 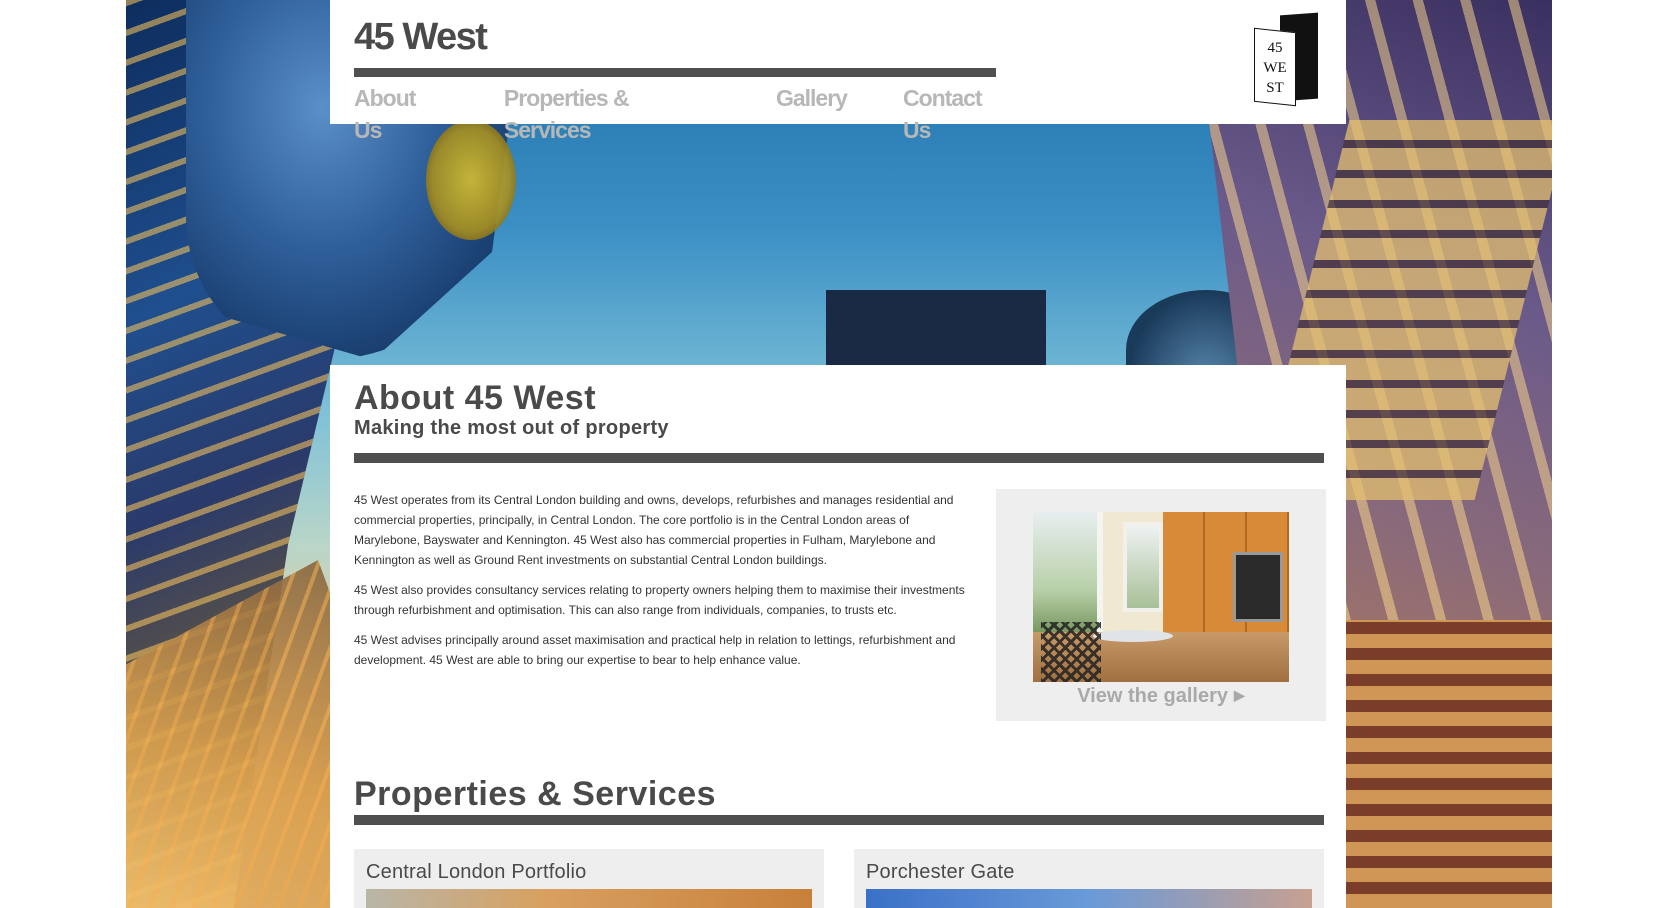 What do you see at coordinates (1258, 587) in the screenshot?
I see `kitchen-oven` at bounding box center [1258, 587].